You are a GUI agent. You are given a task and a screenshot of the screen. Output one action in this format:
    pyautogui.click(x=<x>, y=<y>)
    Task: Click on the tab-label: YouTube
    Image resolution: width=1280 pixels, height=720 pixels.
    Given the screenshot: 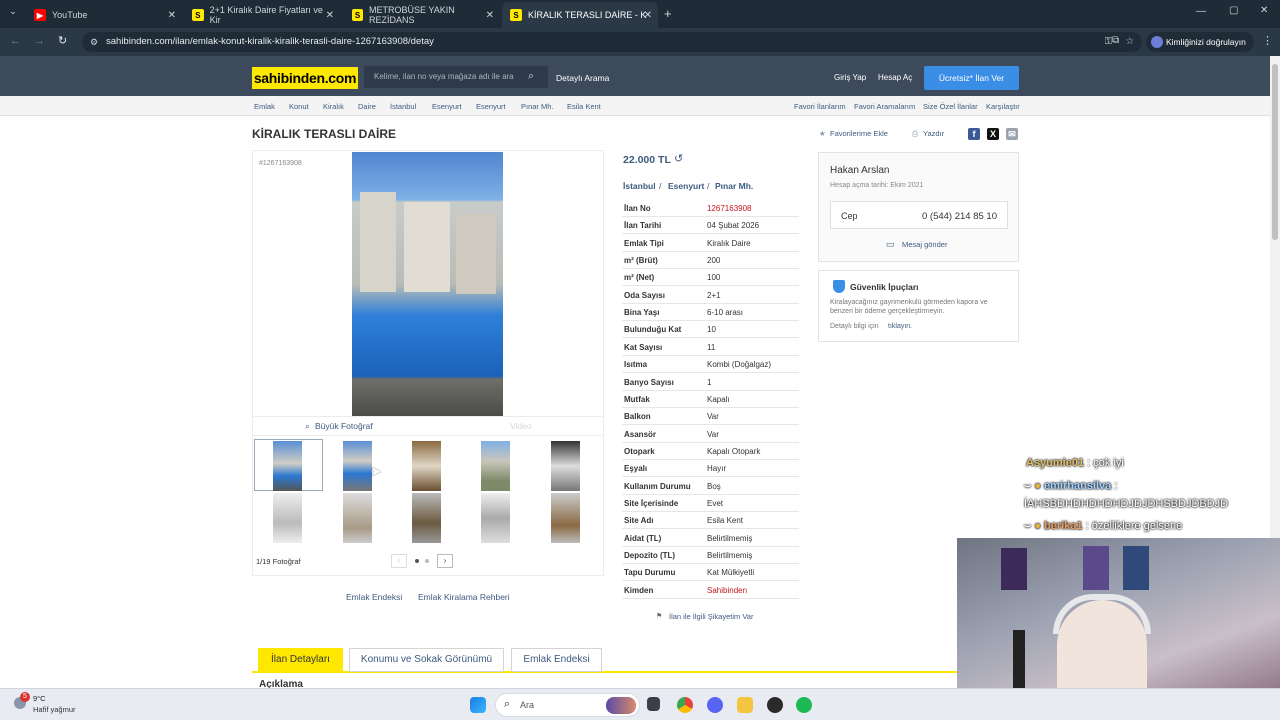 What is the action you would take?
    pyautogui.click(x=70, y=15)
    